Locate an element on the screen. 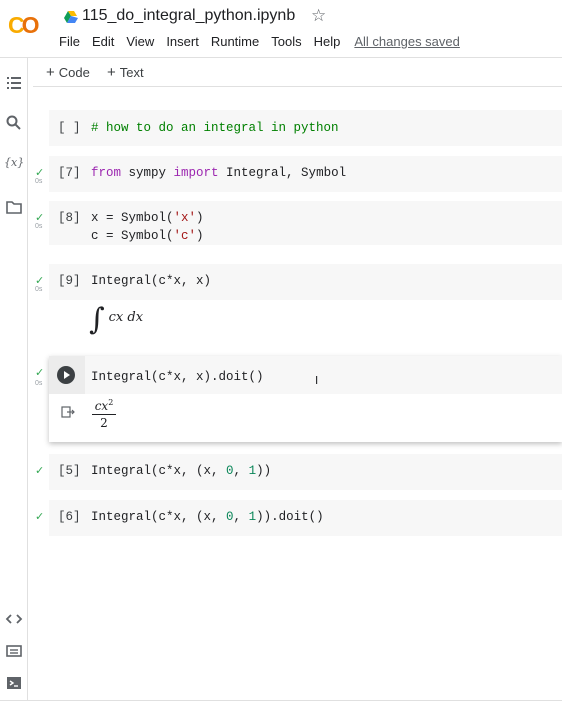 The width and height of the screenshot is (562, 720). code-snippets-icon is located at coordinates (14, 619).